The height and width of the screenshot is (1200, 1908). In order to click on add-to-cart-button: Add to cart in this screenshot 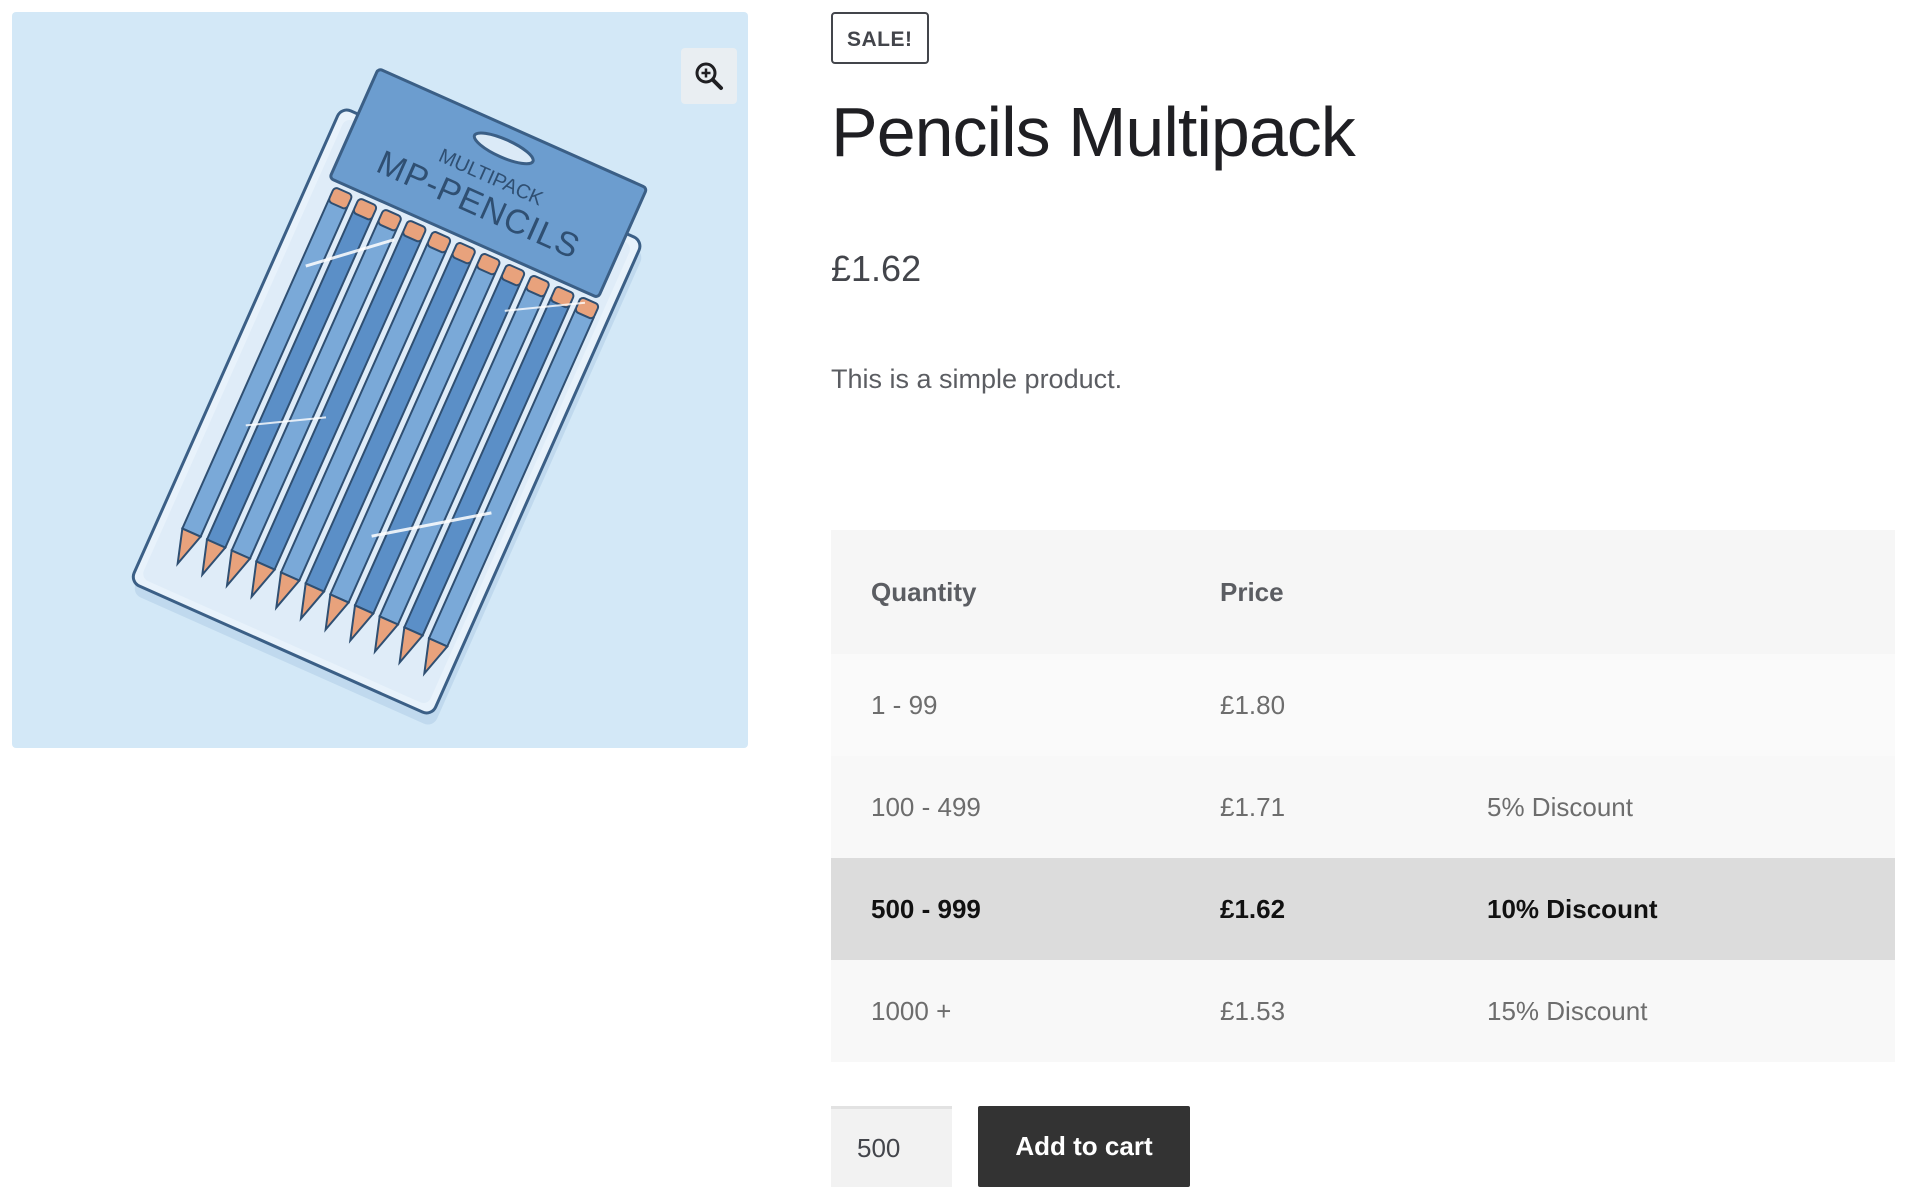, I will do `click(1084, 1146)`.